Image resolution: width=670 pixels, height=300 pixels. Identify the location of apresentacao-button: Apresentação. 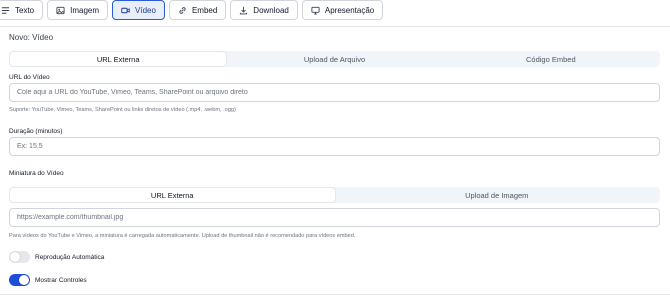
(342, 10).